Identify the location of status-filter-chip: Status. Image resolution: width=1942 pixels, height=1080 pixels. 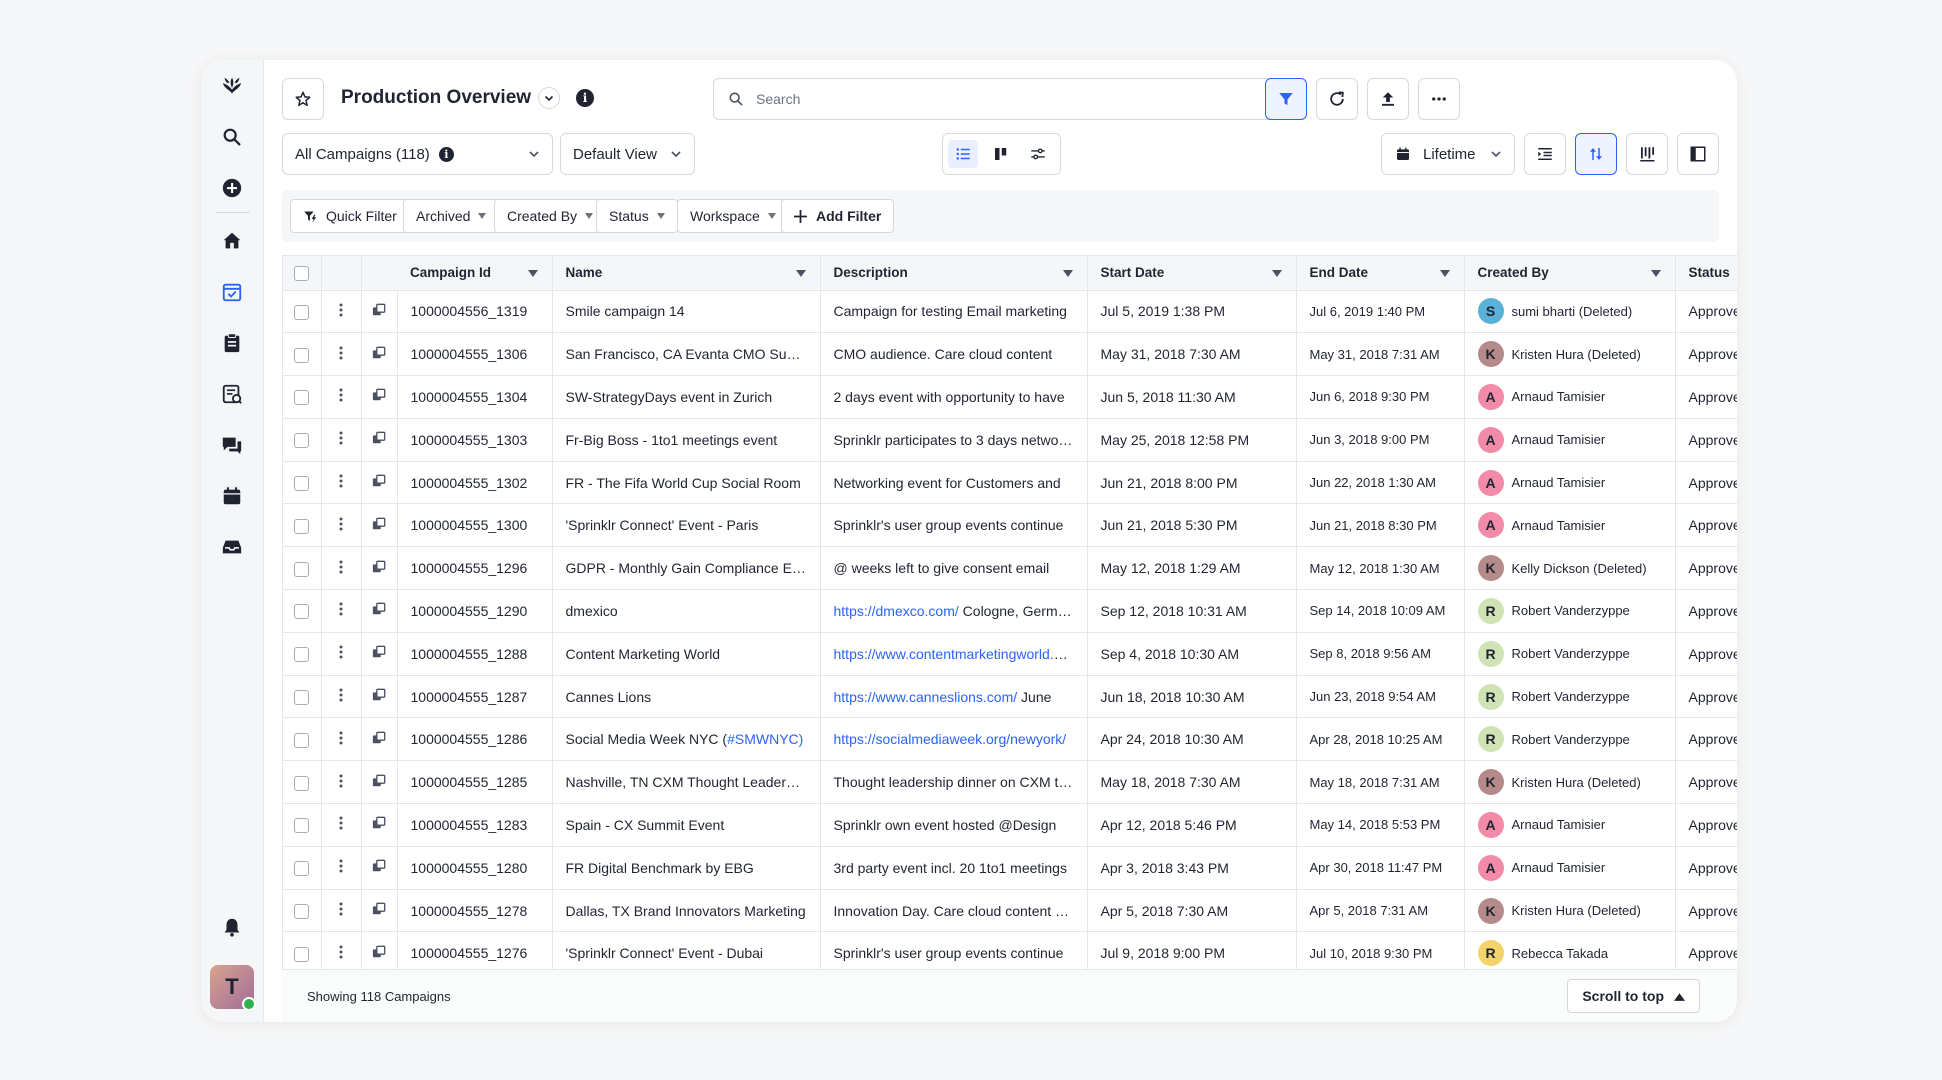
(637, 216).